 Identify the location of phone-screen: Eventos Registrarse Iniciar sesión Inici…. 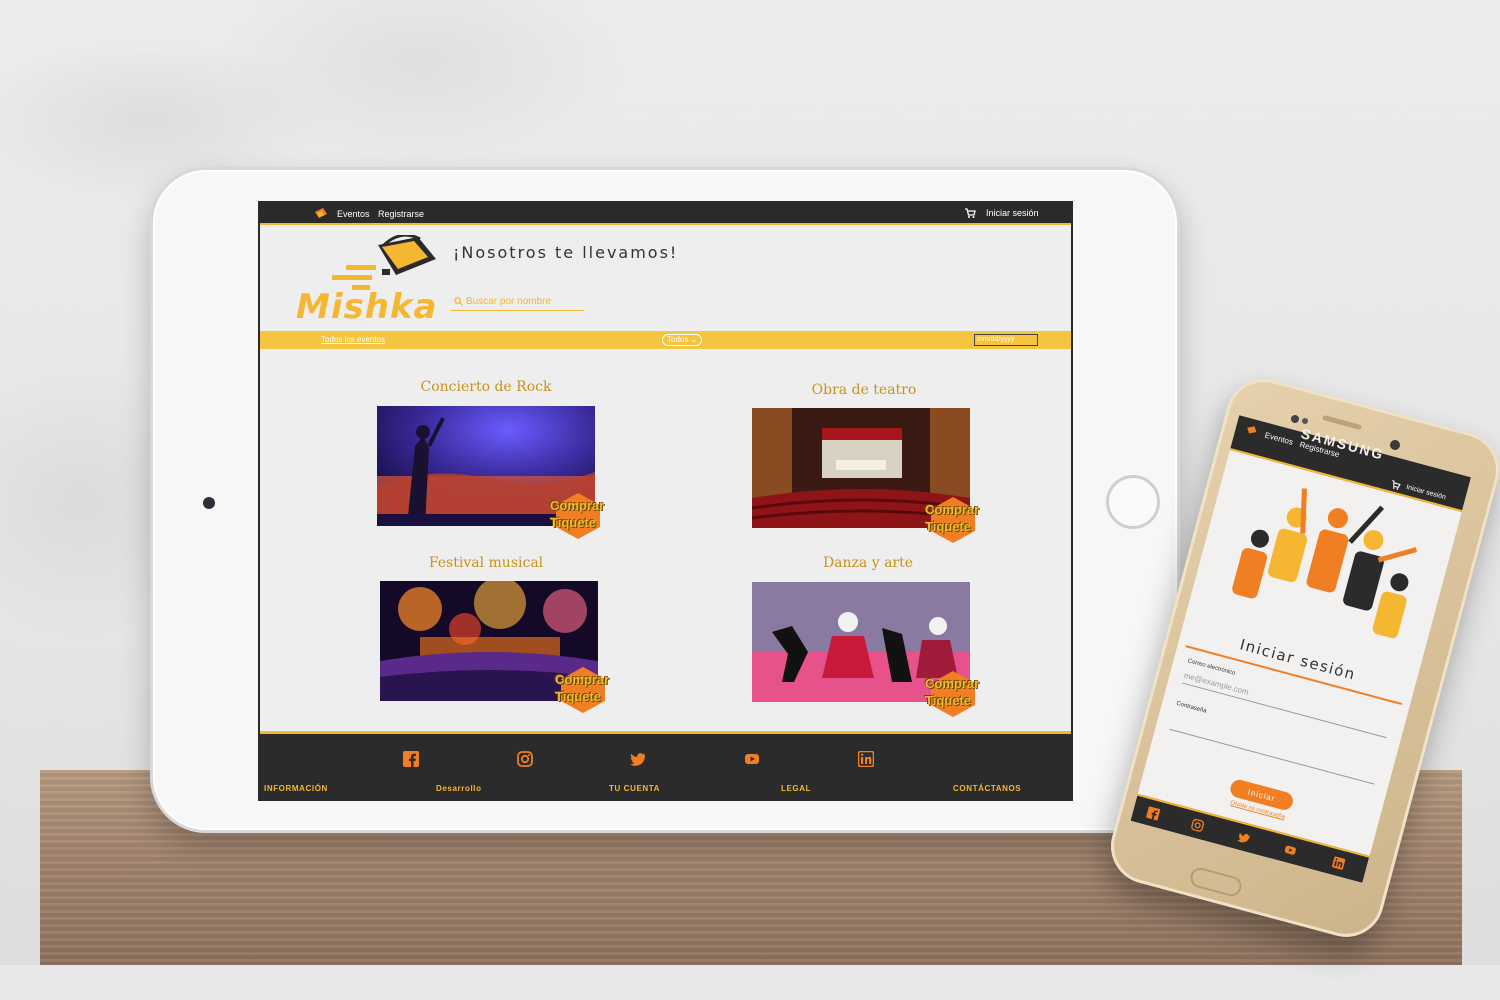
(1301, 649).